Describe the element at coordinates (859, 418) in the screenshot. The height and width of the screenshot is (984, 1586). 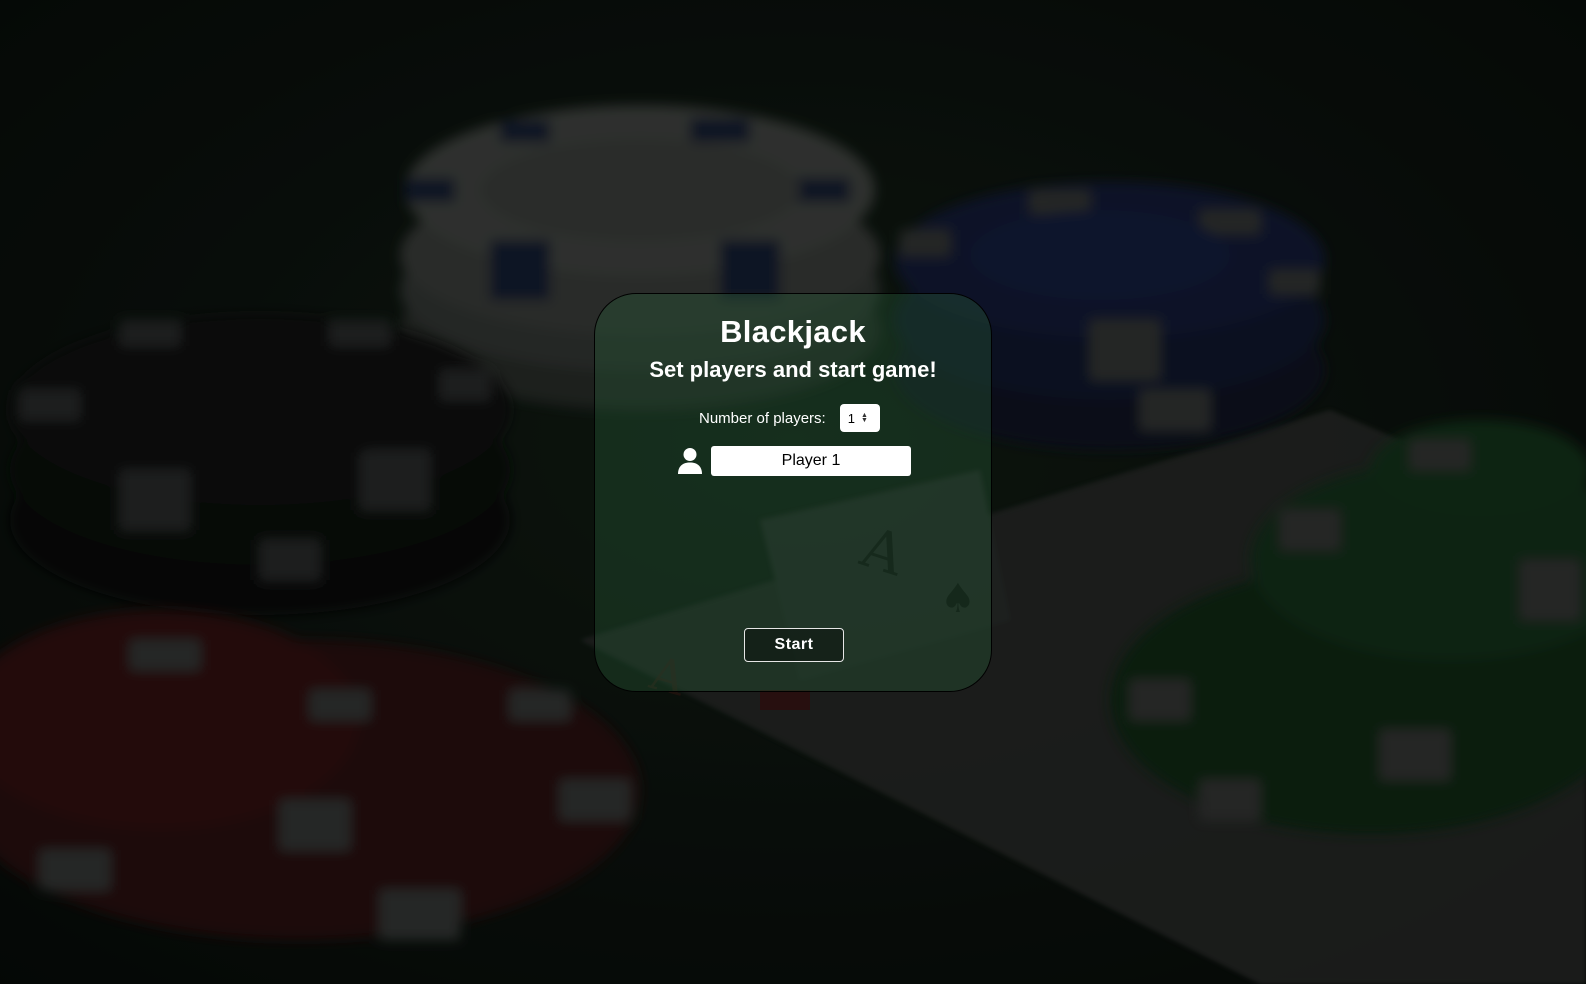
I see `player-count-select: 1 ▲ ▼` at that location.